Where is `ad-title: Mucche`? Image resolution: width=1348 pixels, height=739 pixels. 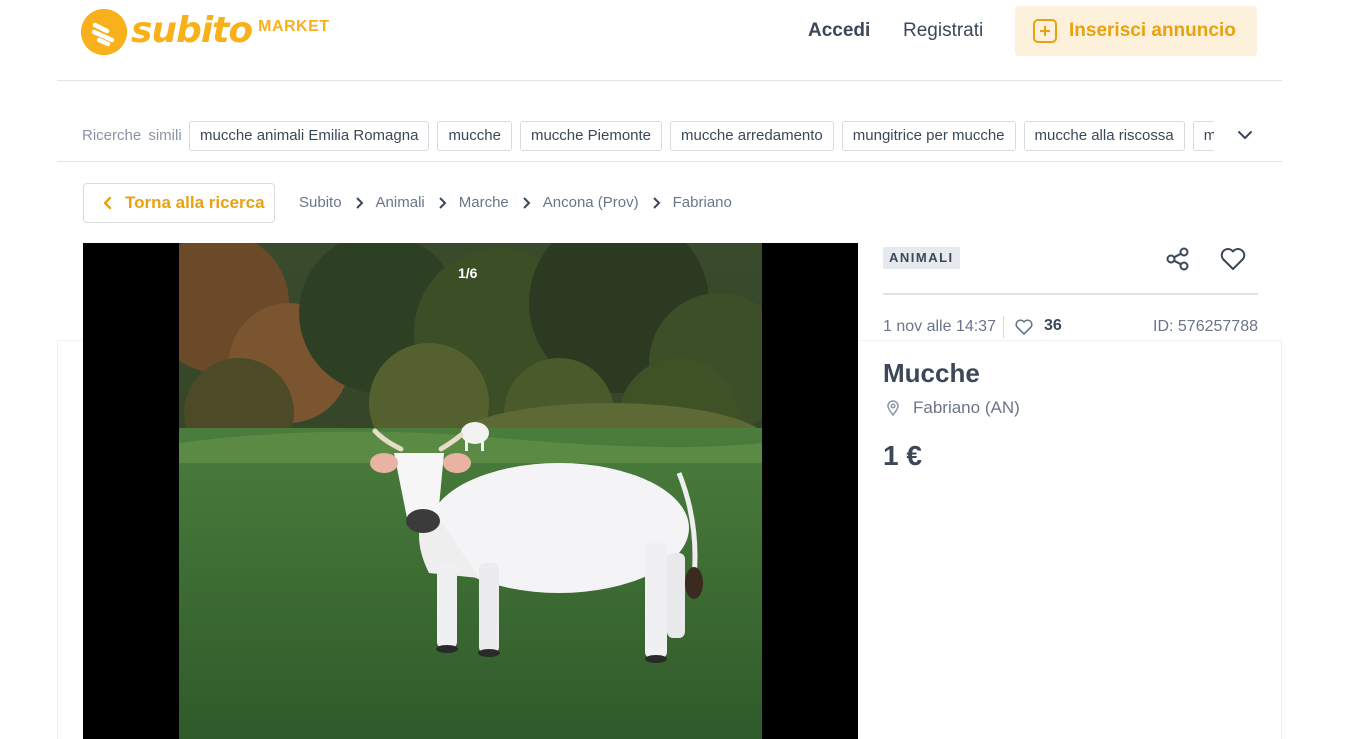 ad-title: Mucche is located at coordinates (931, 373).